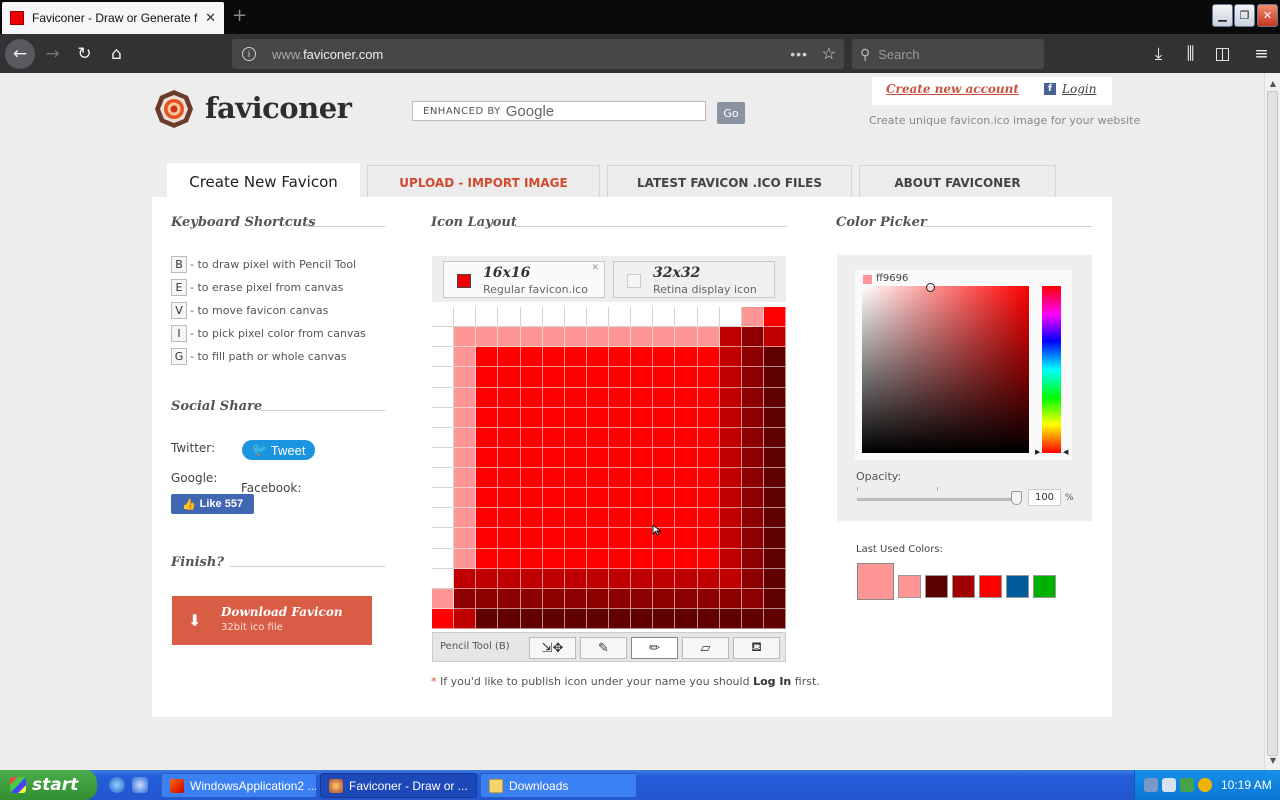 This screenshot has width=1280, height=800. What do you see at coordinates (1079, 89) in the screenshot?
I see `login-link: Login` at bounding box center [1079, 89].